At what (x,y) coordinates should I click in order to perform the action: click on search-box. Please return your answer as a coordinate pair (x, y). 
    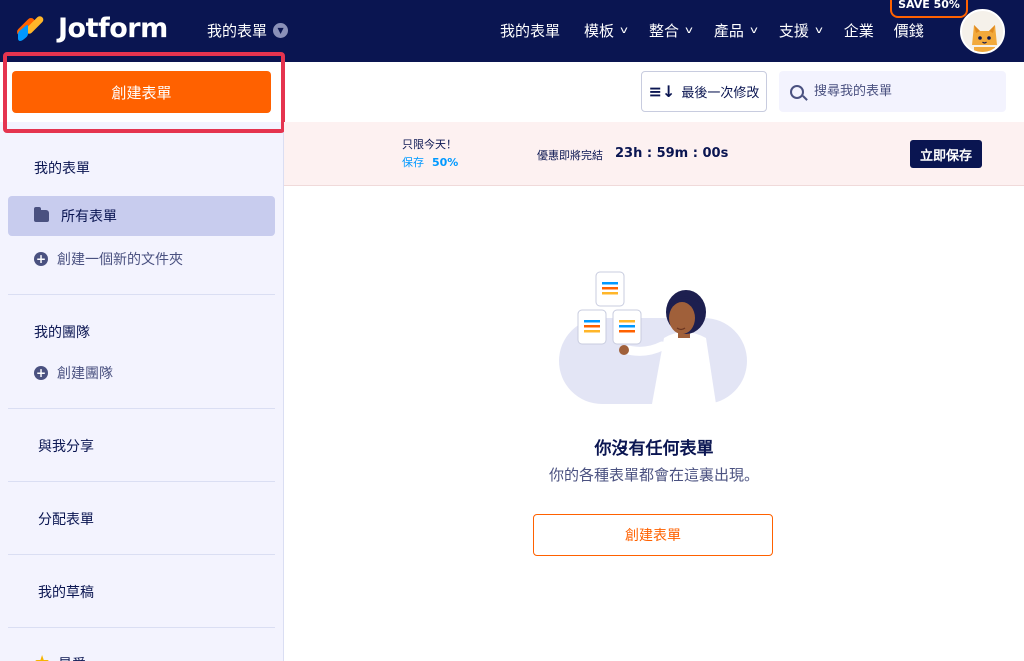
    Looking at the image, I should click on (892, 91).